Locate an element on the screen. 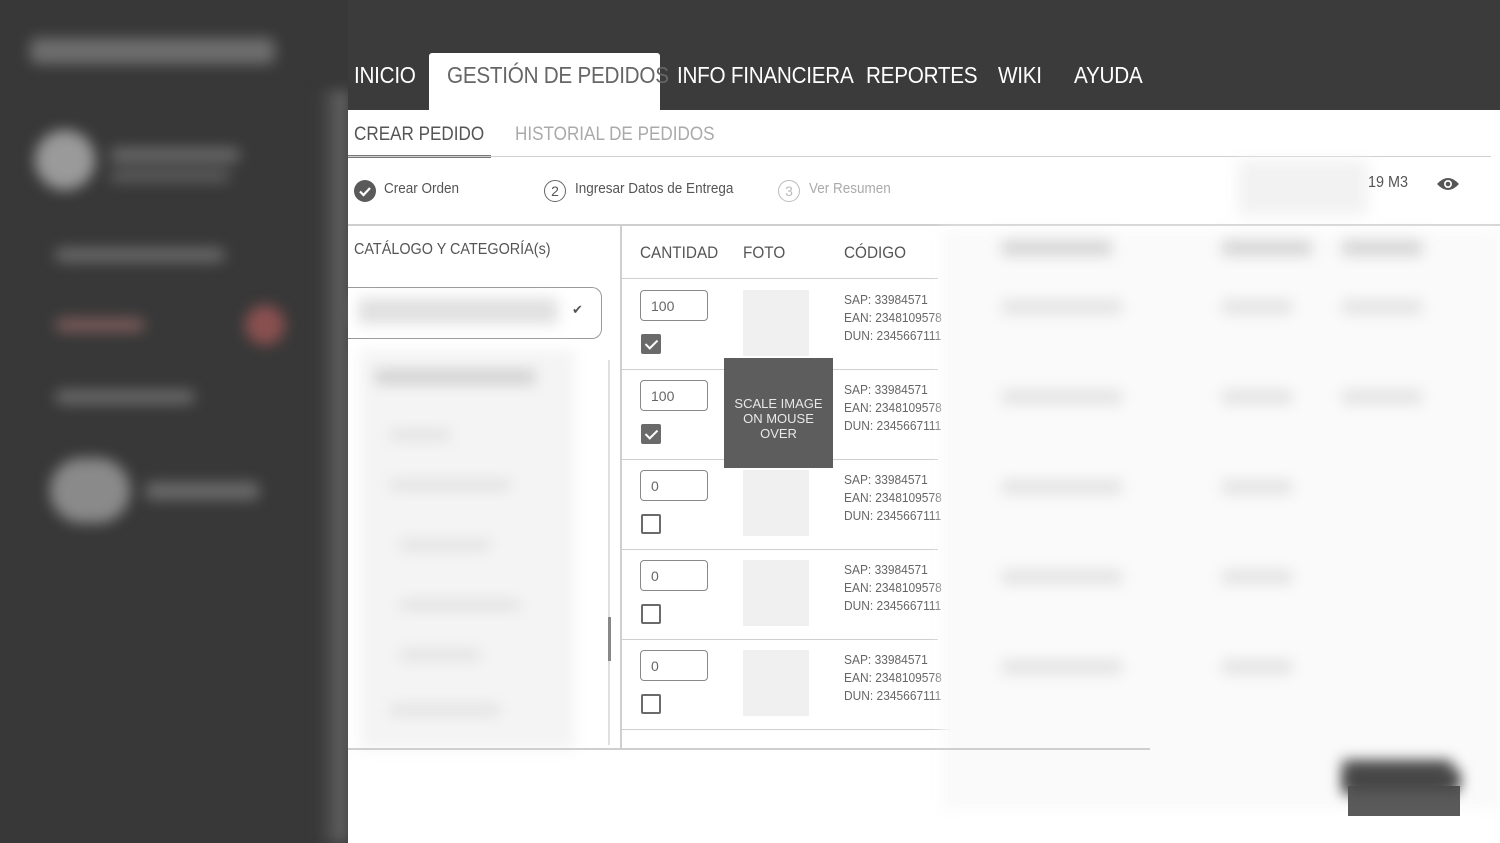 The width and height of the screenshot is (1500, 843). continue-button-blurred is located at coordinates (1404, 793).